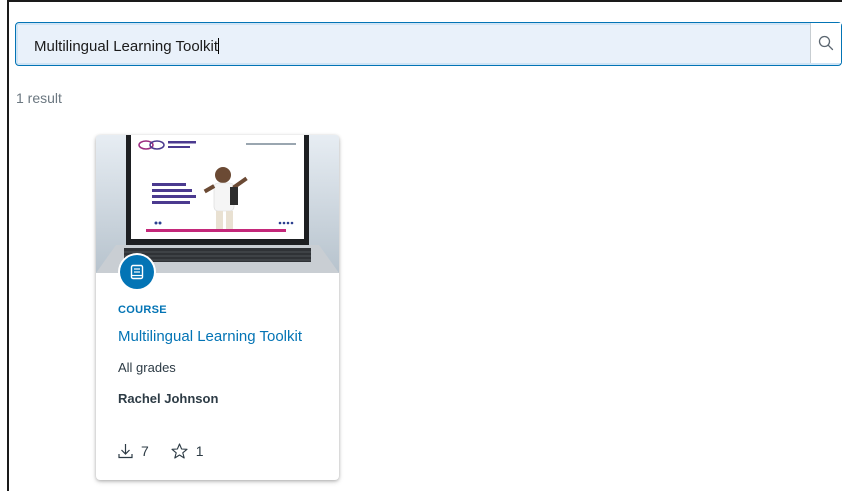 The image size is (842, 491). Describe the element at coordinates (218, 46) in the screenshot. I see `text-caret` at that location.